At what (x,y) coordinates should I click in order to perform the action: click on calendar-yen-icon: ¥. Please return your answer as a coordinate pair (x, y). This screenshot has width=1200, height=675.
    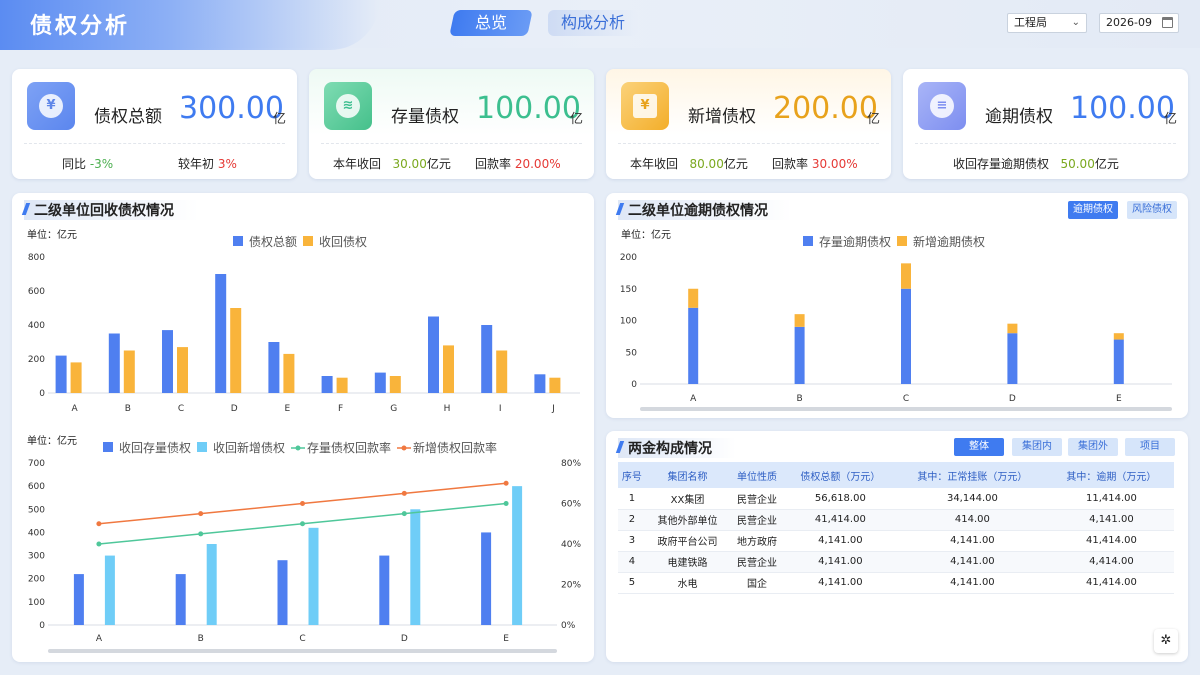
    Looking at the image, I should click on (645, 106).